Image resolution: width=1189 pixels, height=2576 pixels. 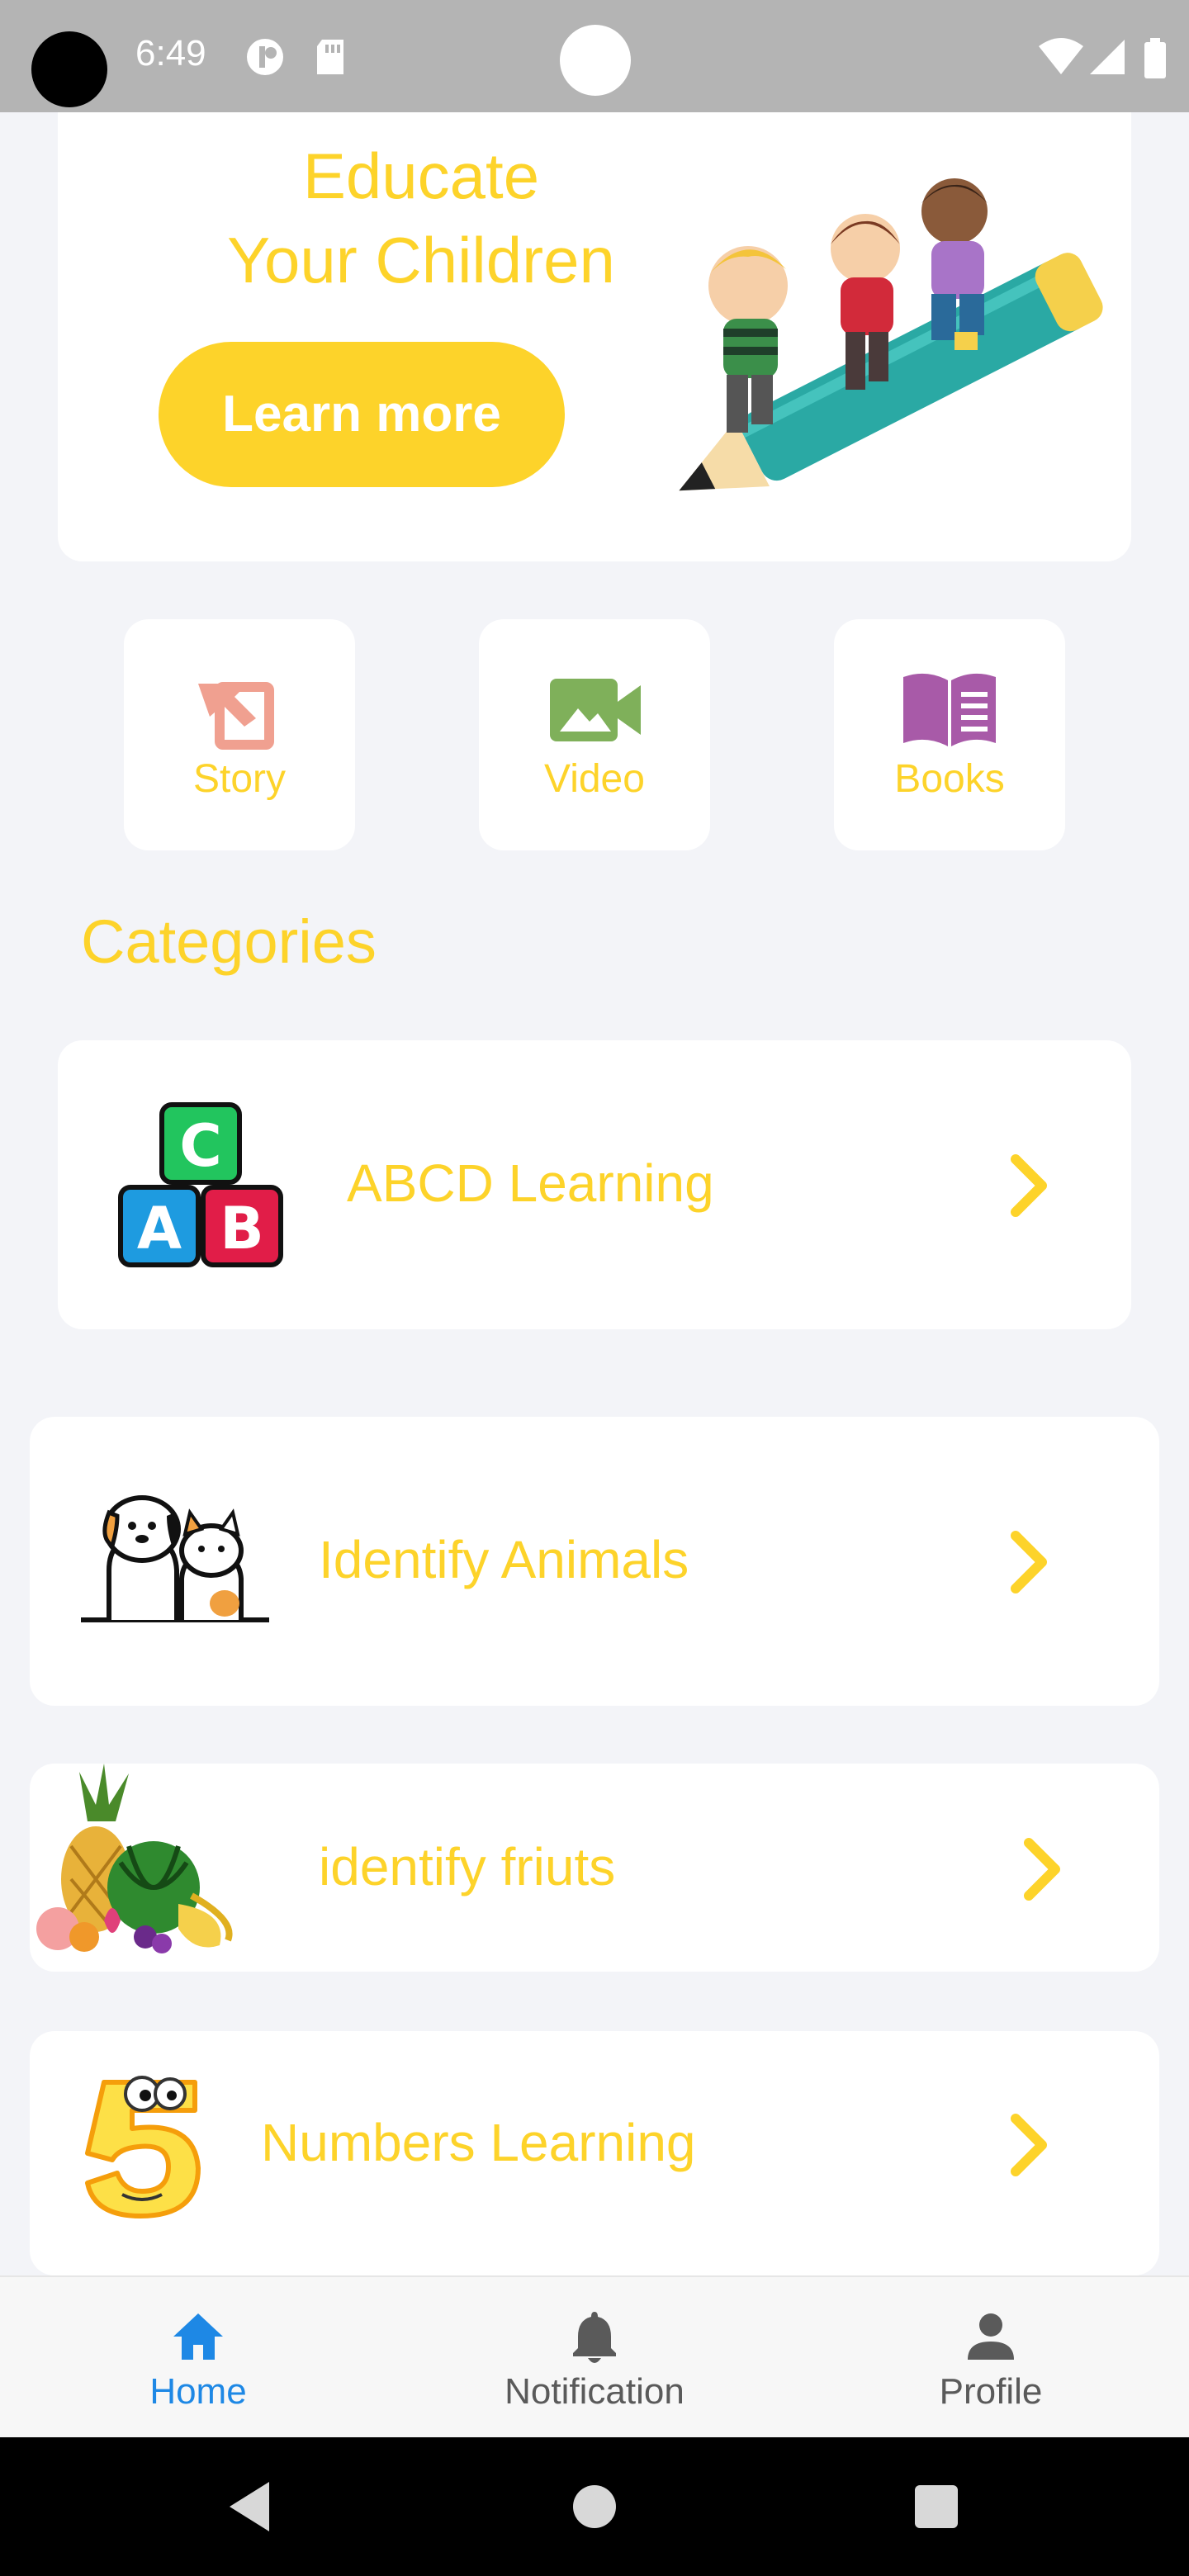 I want to click on category-identify-fruits: identify friuts, so click(x=594, y=1868).